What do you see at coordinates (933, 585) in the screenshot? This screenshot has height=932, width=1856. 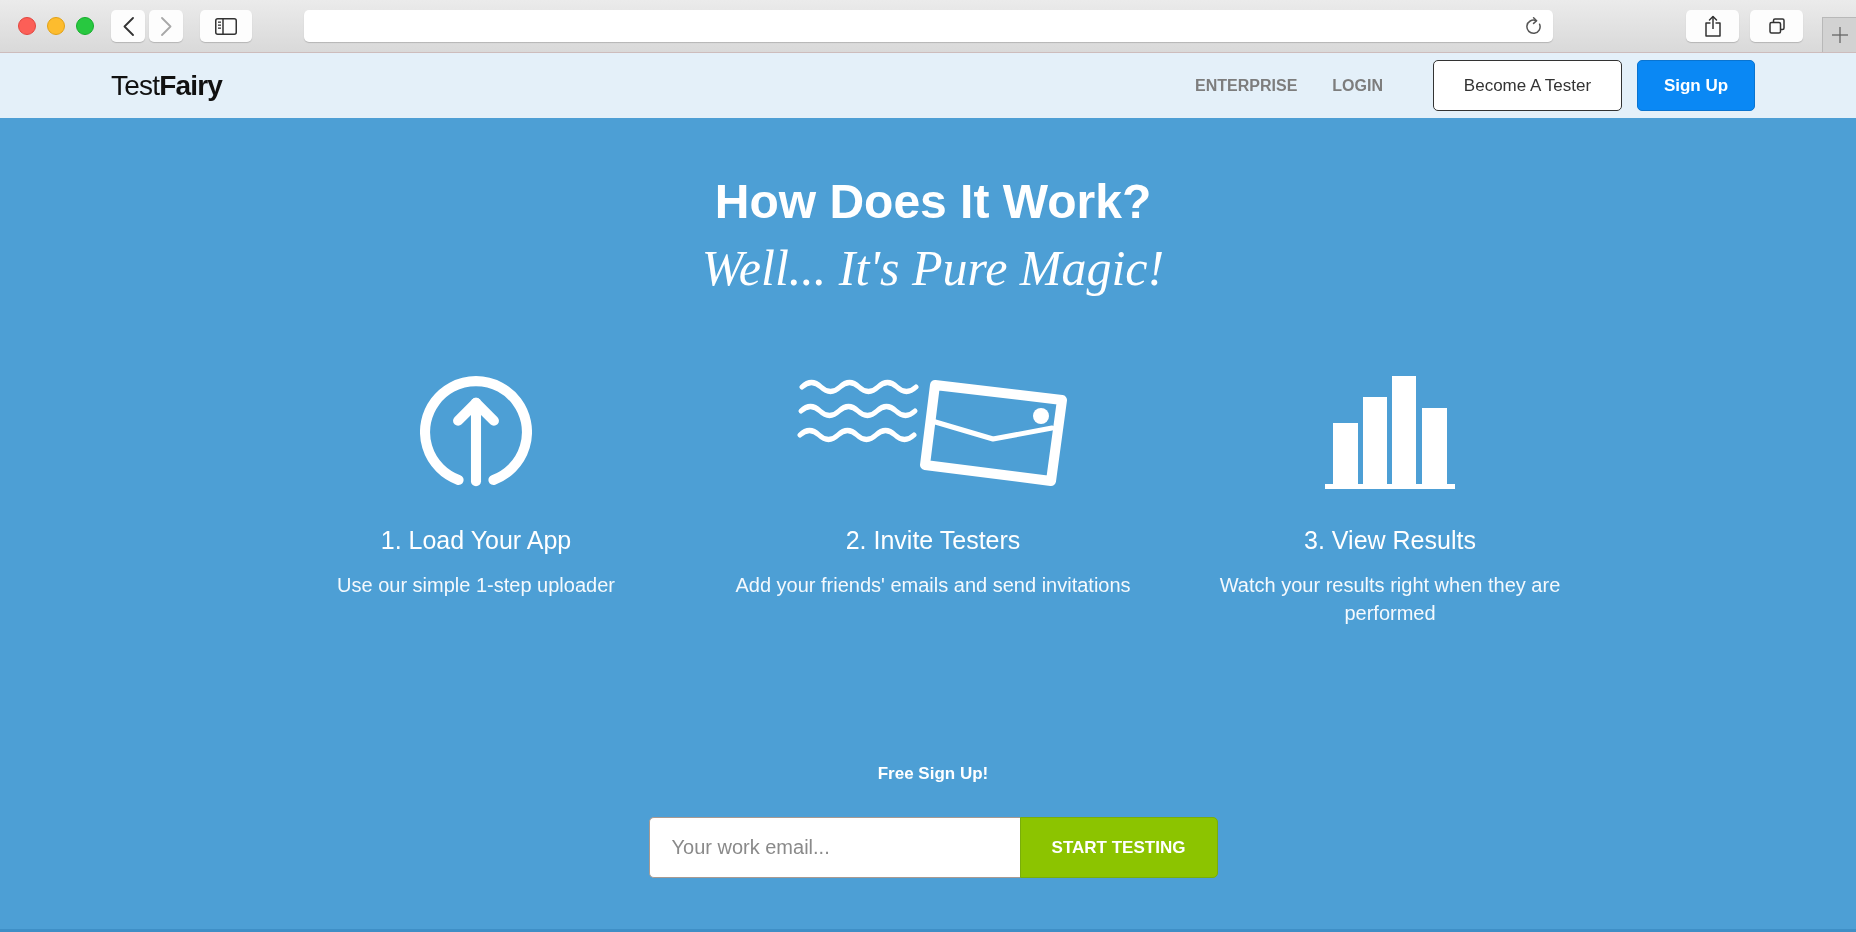 I see `step-description: Add your friends' emails and send invitations` at bounding box center [933, 585].